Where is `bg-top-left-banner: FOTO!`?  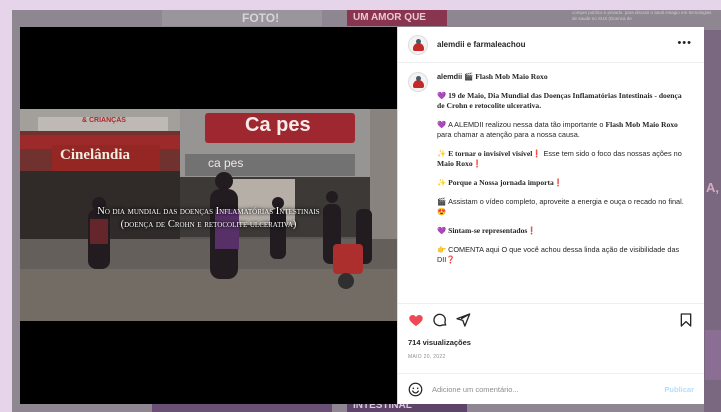 bg-top-left-banner: FOTO! is located at coordinates (242, 18).